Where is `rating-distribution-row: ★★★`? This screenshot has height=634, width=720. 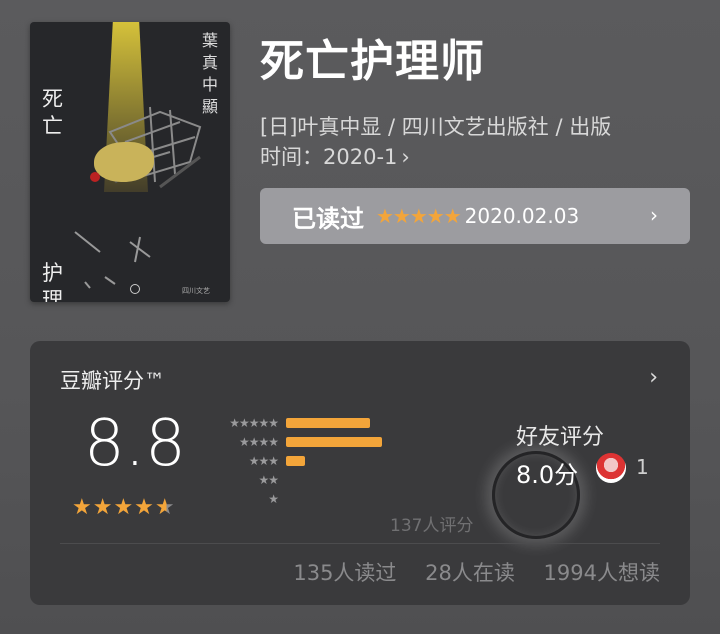
rating-distribution-row: ★★★ is located at coordinates (316, 460).